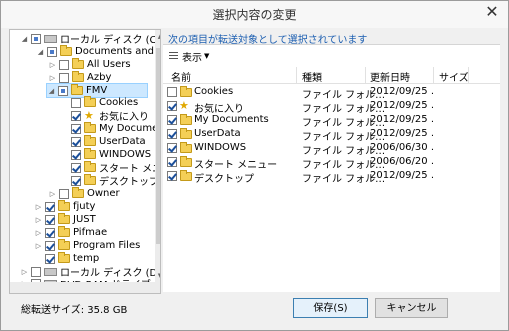 This screenshot has width=509, height=331. Describe the element at coordinates (82, 287) in the screenshot. I see `tree-horizontal-scrollbar` at that location.